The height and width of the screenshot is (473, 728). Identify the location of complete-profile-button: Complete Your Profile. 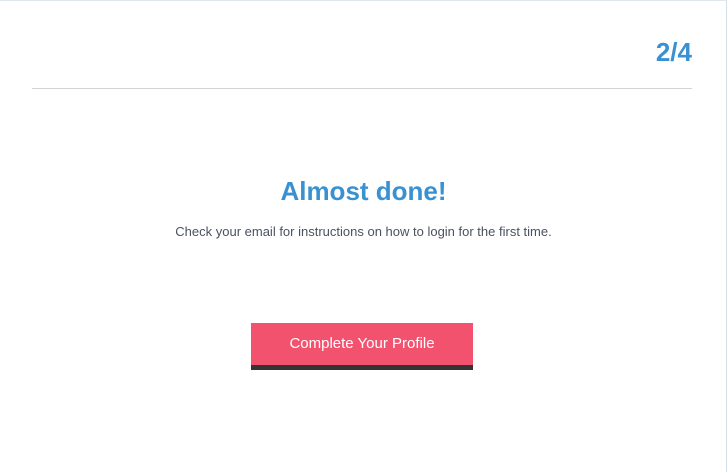
(362, 346).